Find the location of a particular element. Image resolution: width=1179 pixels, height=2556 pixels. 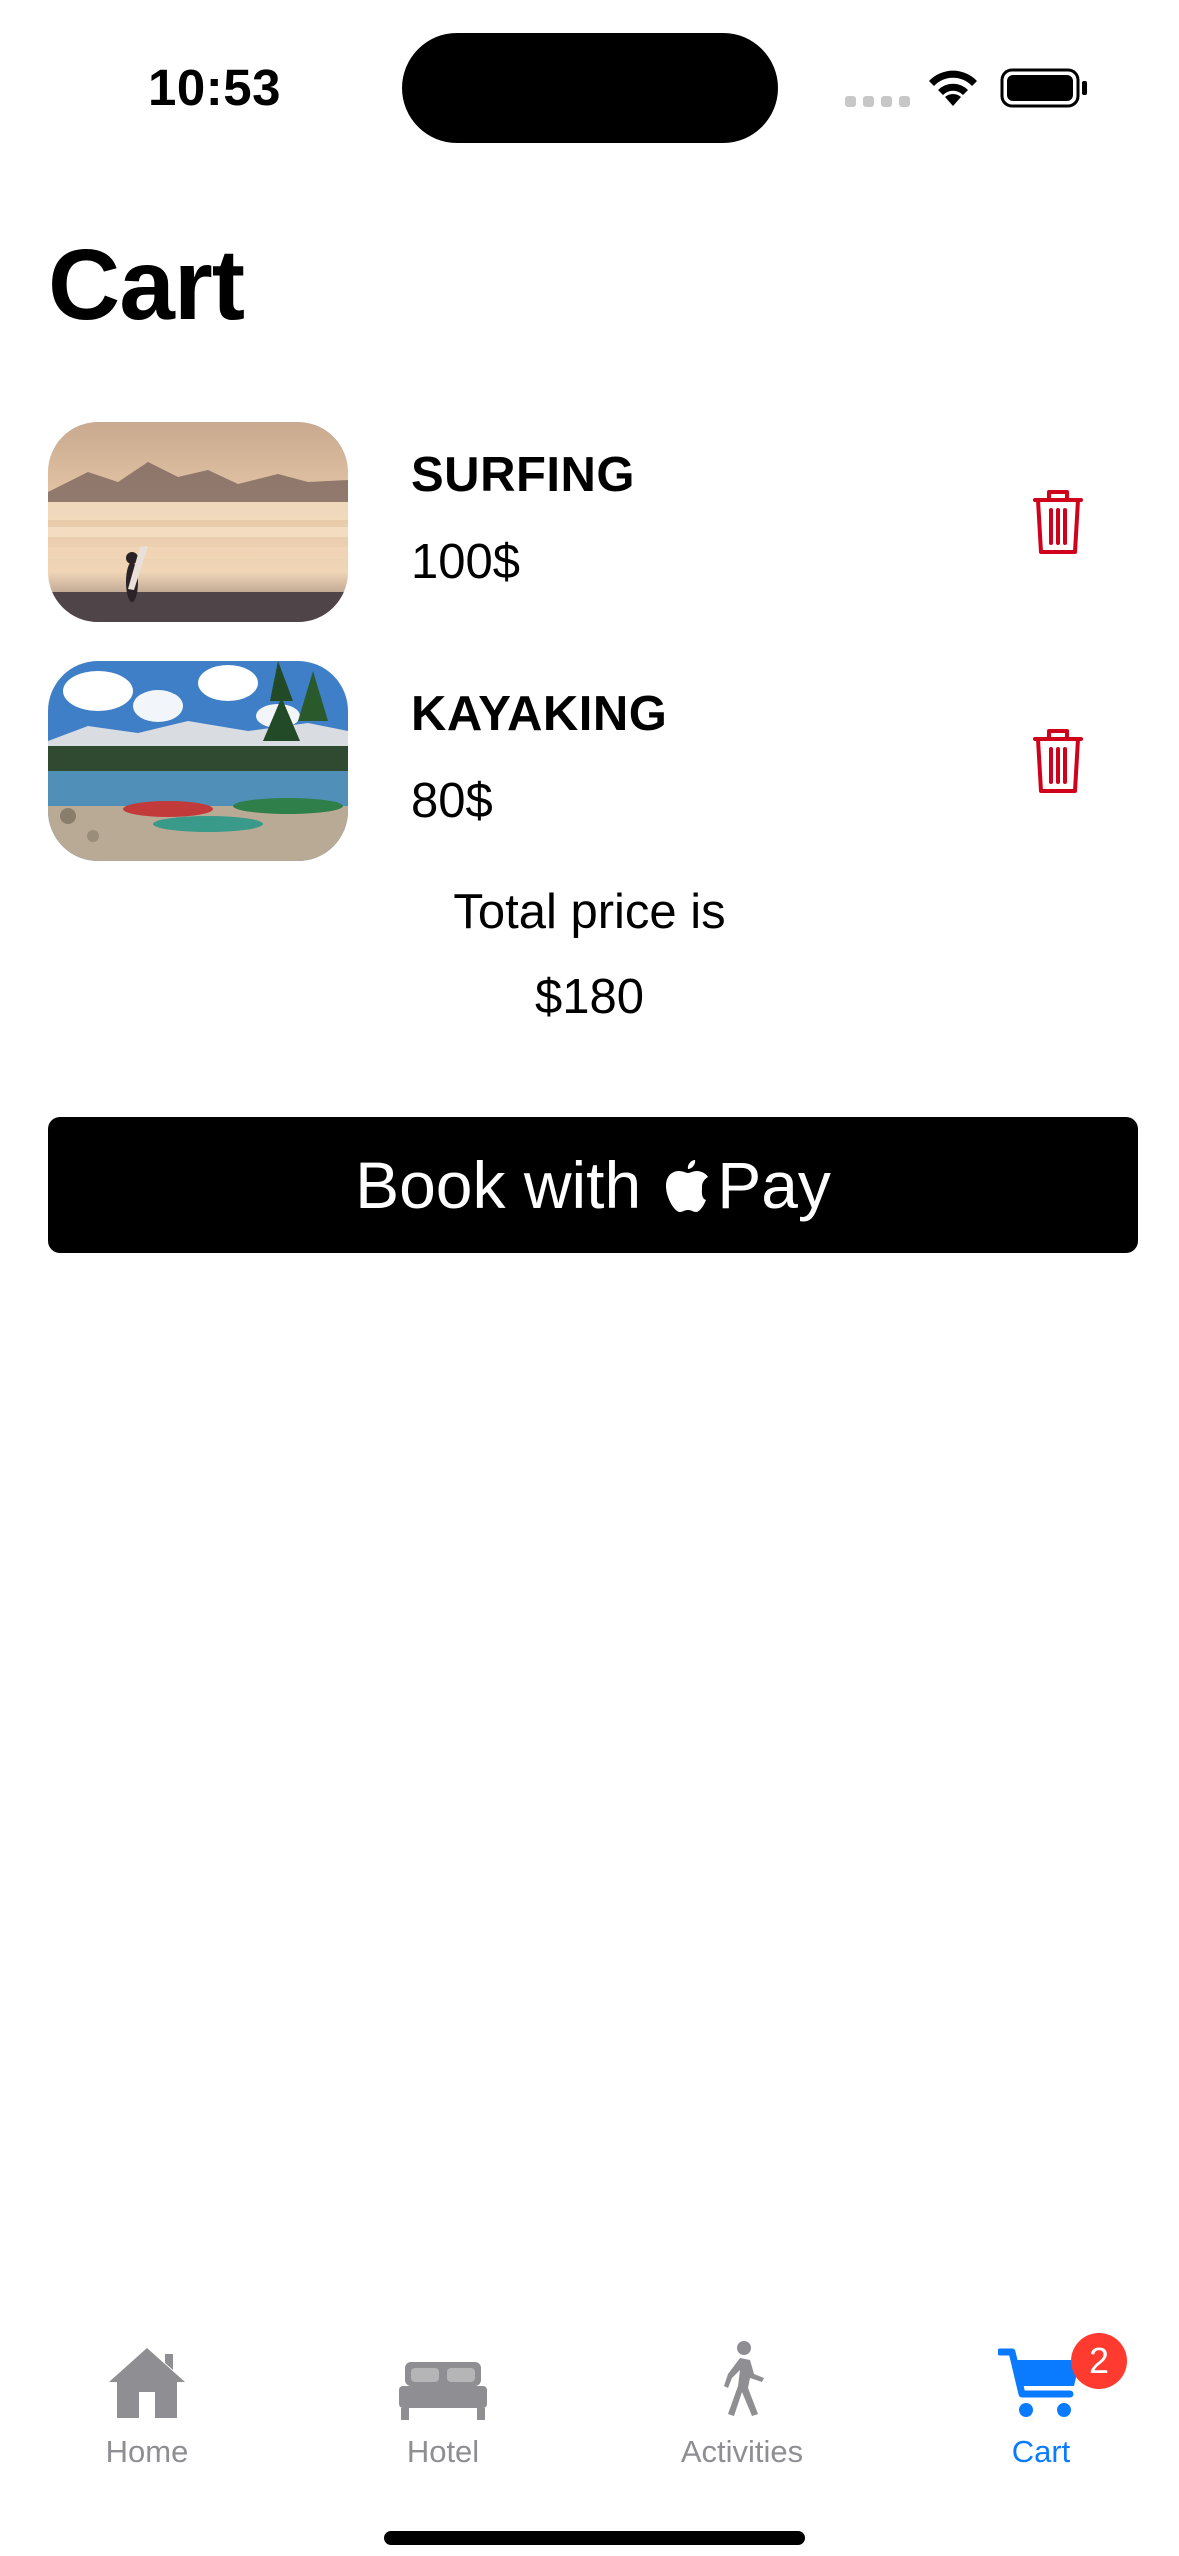

home-indicator is located at coordinates (594, 2538).